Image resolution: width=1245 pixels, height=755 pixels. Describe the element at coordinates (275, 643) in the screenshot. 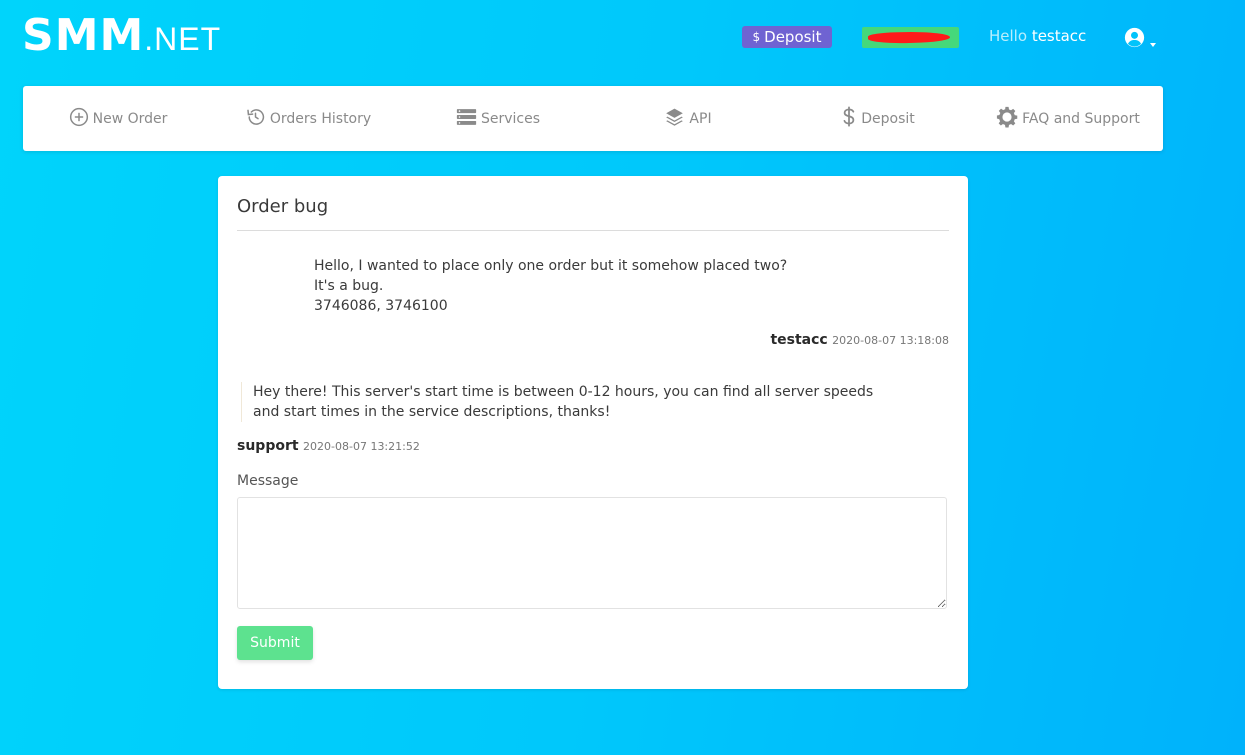

I see `submit-button: Submit` at that location.